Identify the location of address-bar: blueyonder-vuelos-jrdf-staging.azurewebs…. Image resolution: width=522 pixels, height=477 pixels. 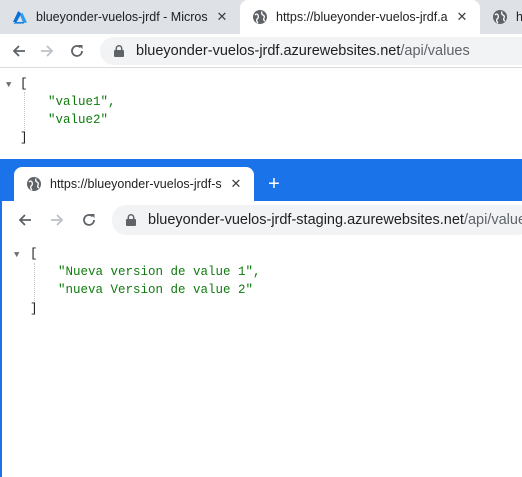
(317, 220).